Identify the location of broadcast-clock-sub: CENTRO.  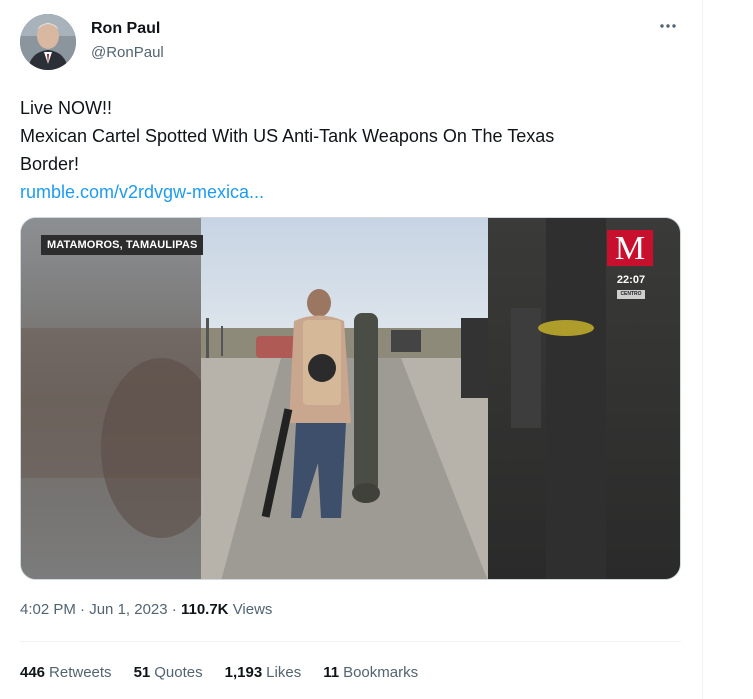
(631, 294).